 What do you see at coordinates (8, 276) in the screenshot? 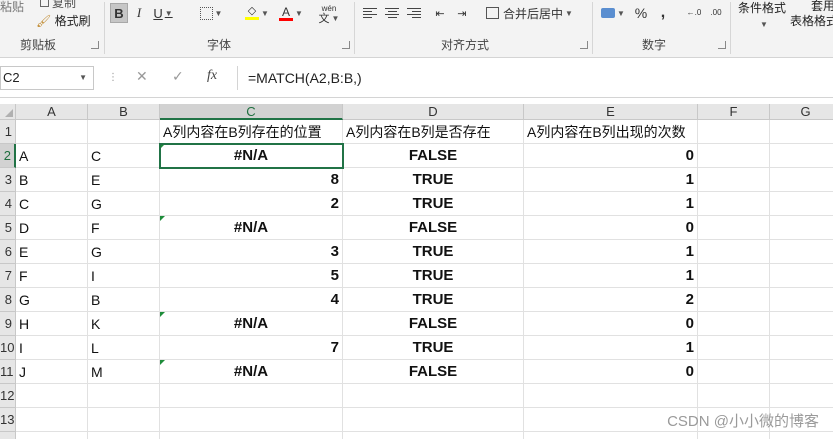
I see `row-header: 7` at bounding box center [8, 276].